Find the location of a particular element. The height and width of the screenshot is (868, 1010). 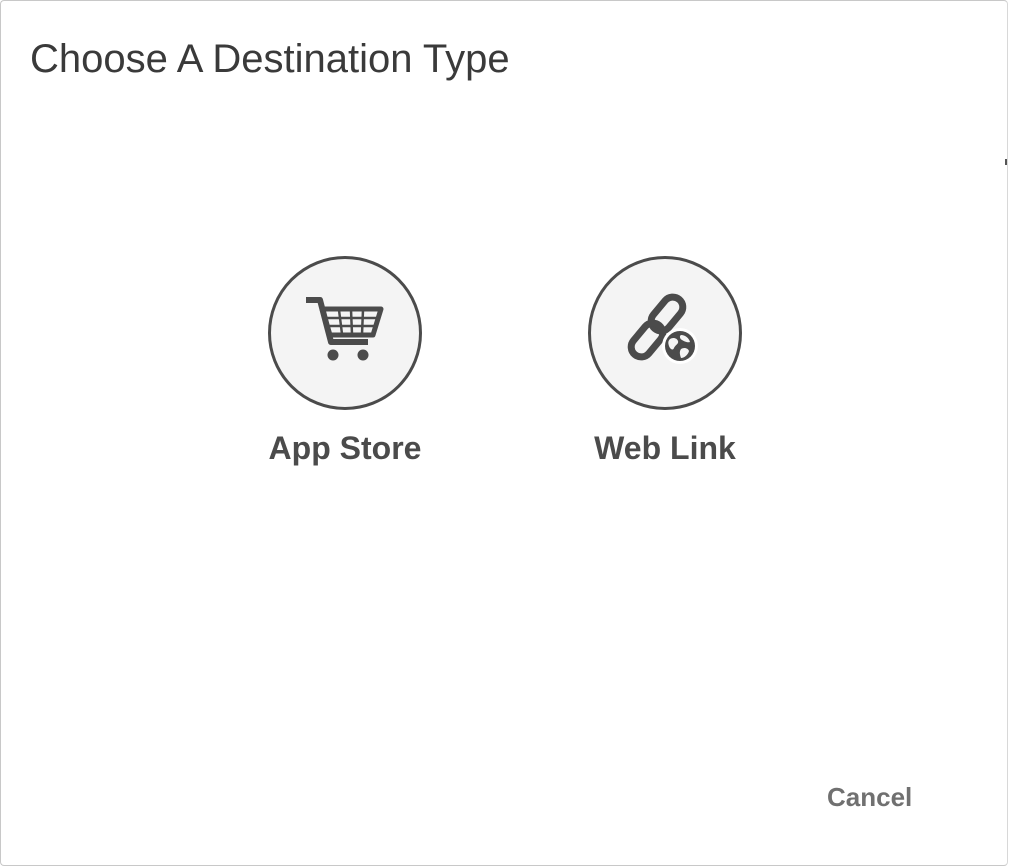

web-link-option: Web Link is located at coordinates (665, 361).